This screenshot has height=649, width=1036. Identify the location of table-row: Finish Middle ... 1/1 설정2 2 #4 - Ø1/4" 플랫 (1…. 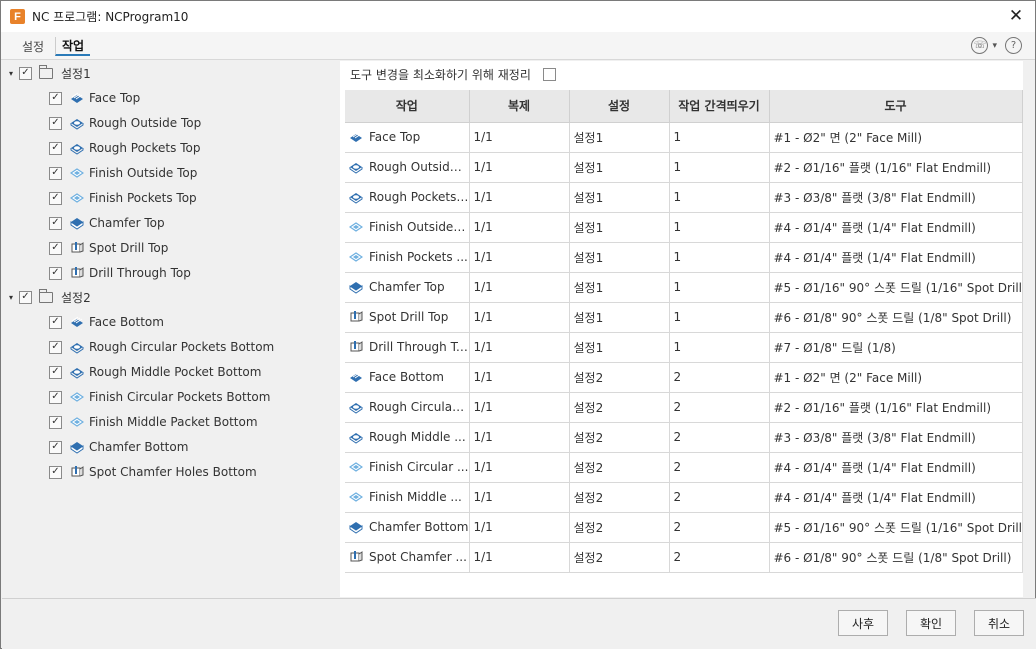
(684, 497).